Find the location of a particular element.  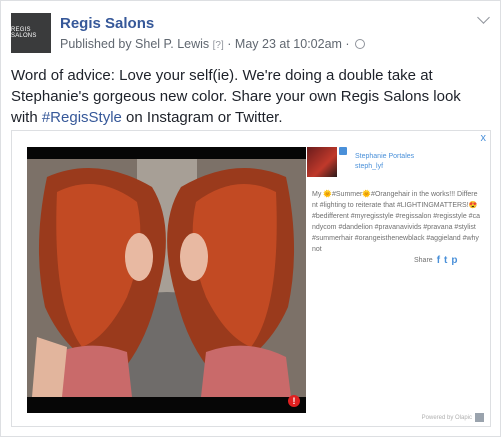

chevron-down-icon is located at coordinates (483, 17).